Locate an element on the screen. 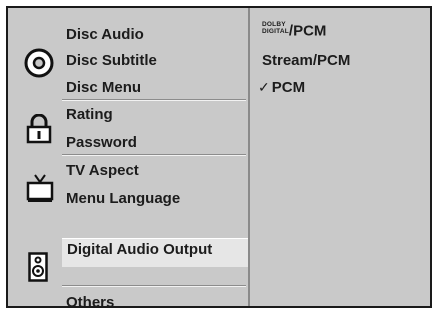  option-label: PCM is located at coordinates (288, 87).